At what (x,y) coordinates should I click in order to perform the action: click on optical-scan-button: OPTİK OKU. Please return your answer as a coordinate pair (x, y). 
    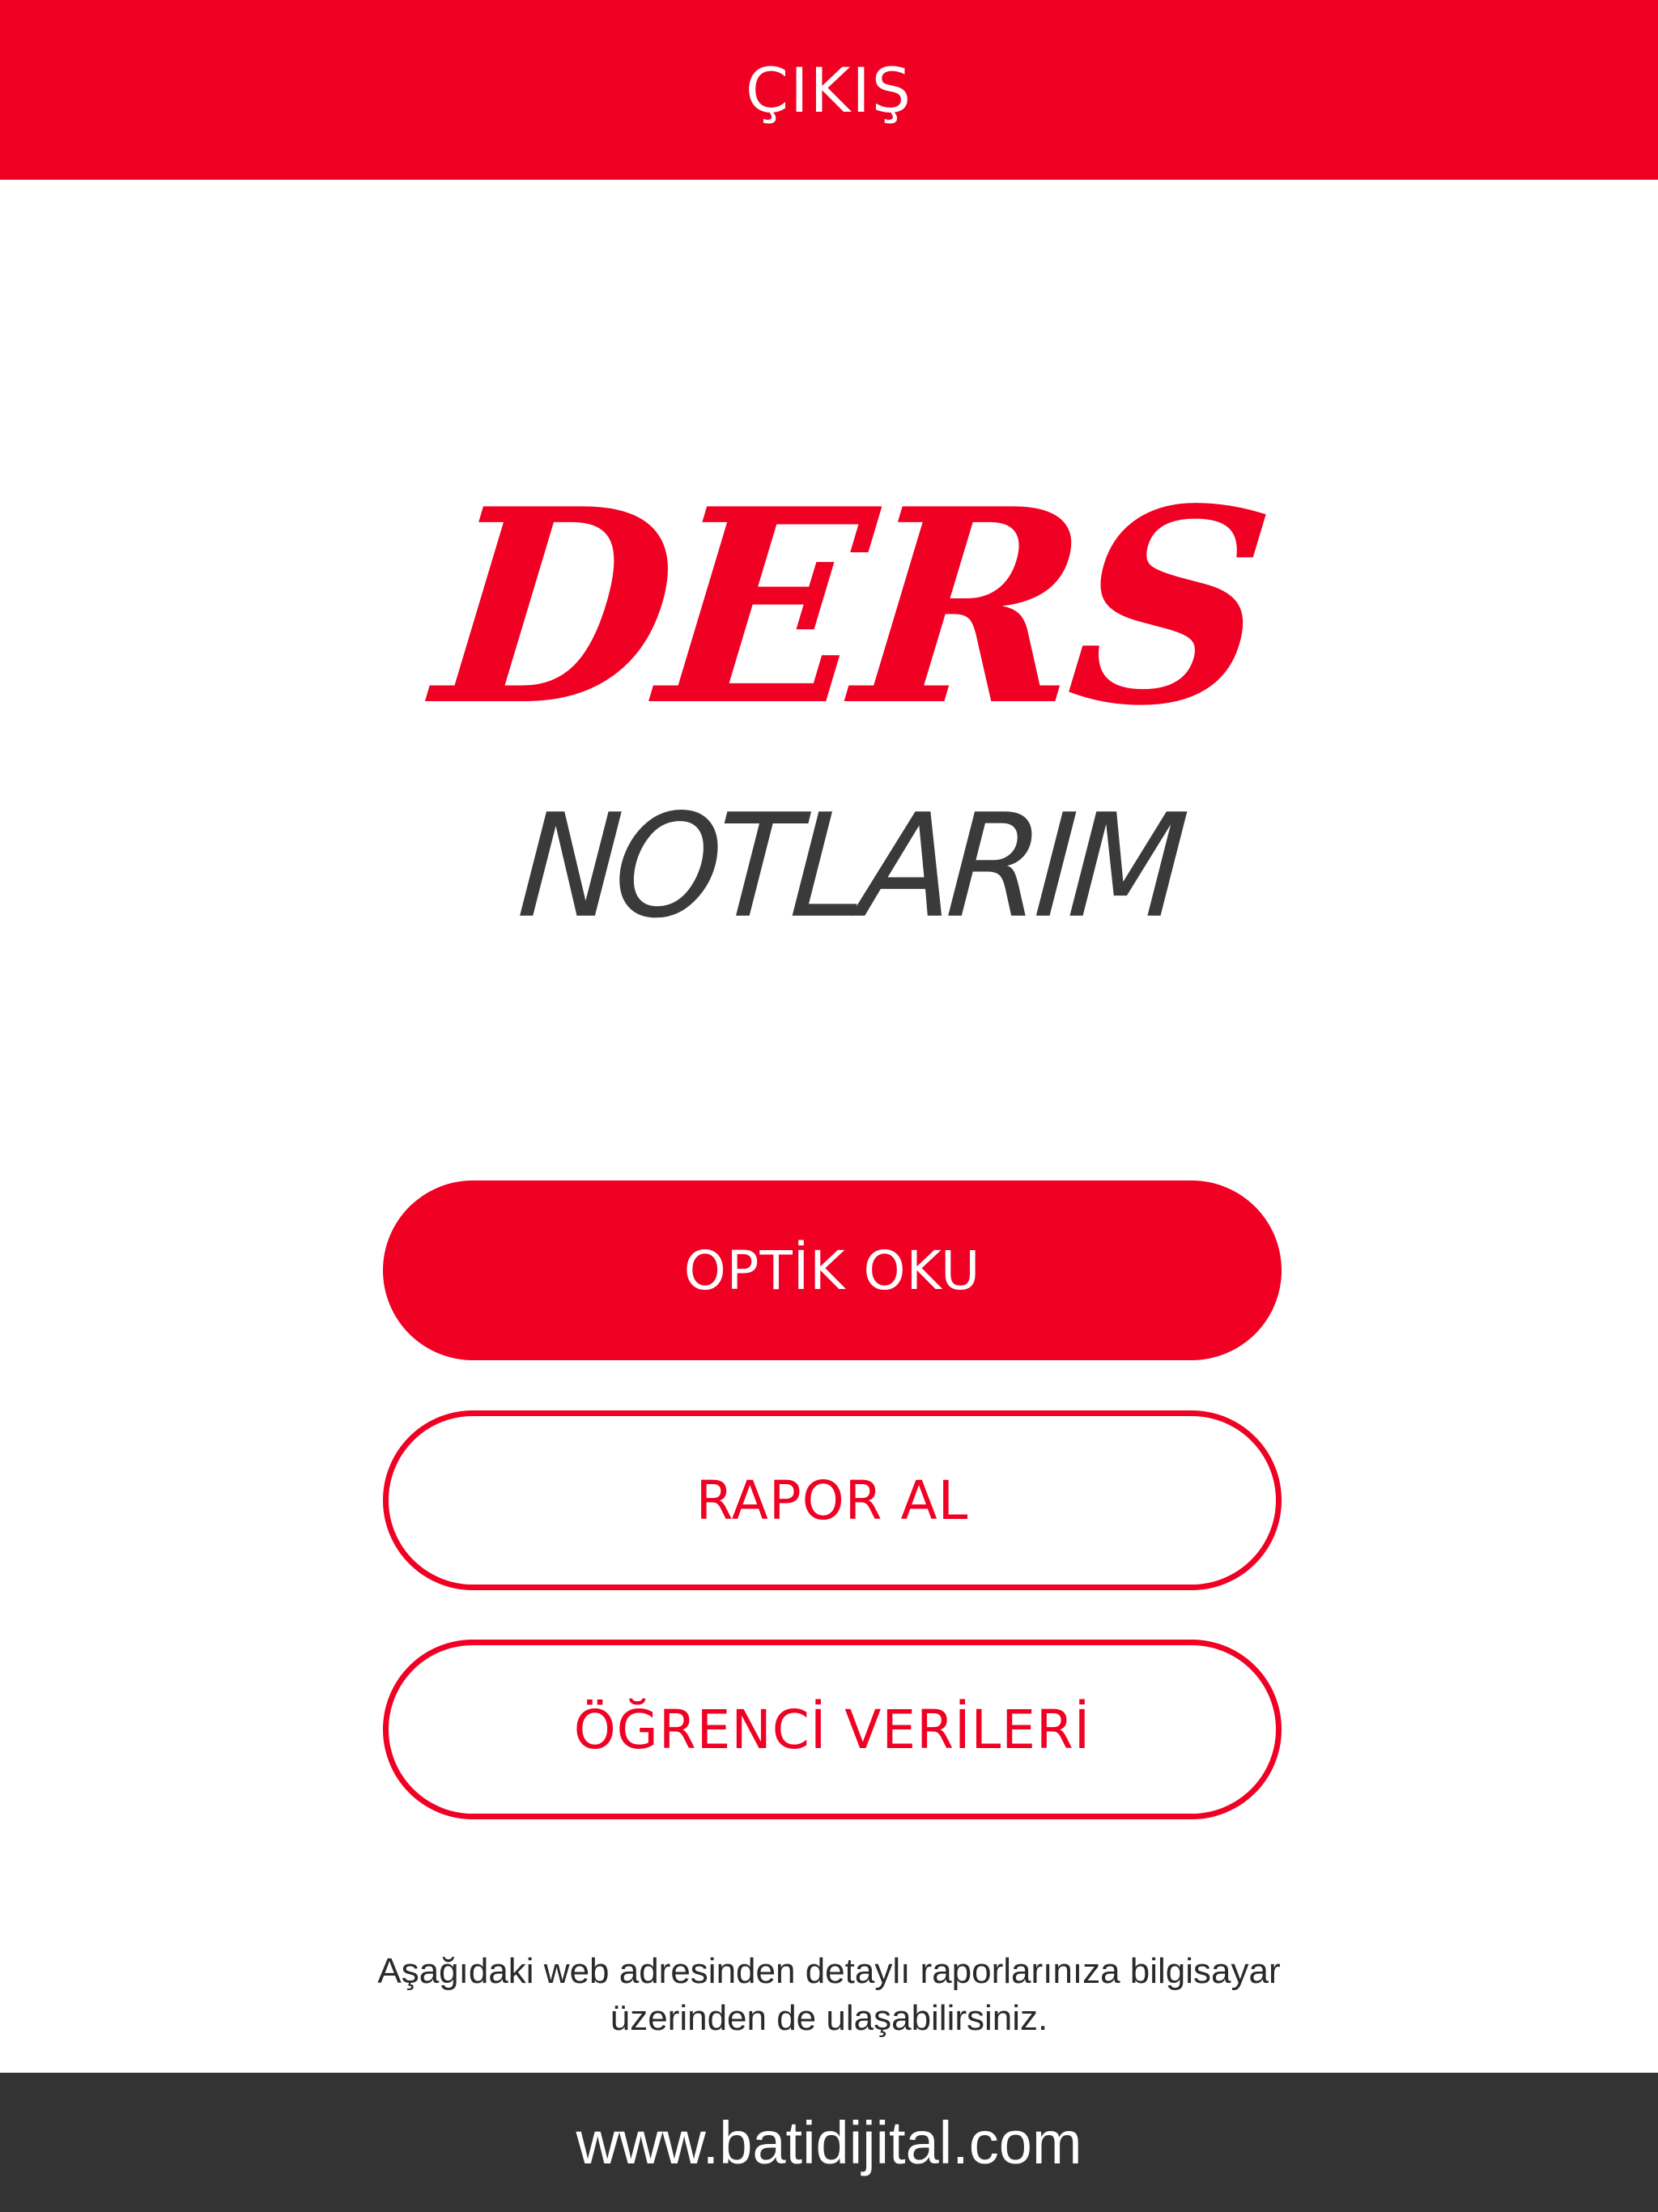
    Looking at the image, I should click on (832, 1270).